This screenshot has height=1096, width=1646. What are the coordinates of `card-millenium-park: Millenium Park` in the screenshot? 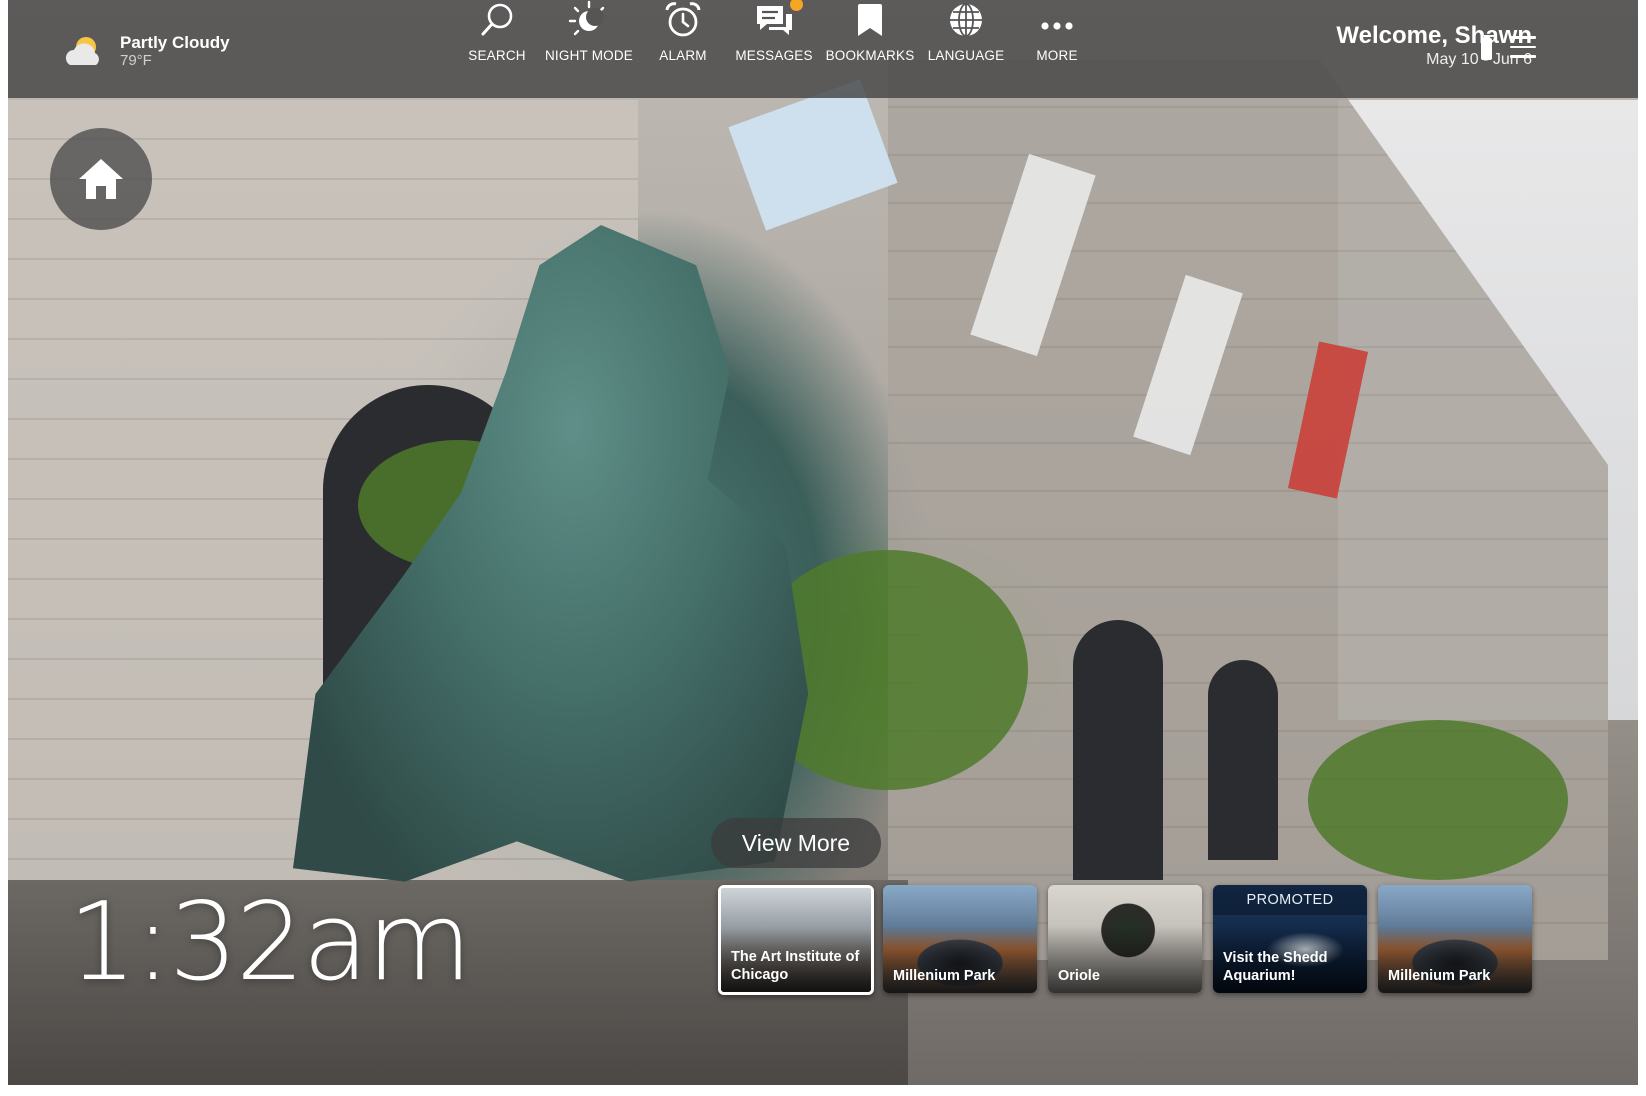 It's located at (960, 939).